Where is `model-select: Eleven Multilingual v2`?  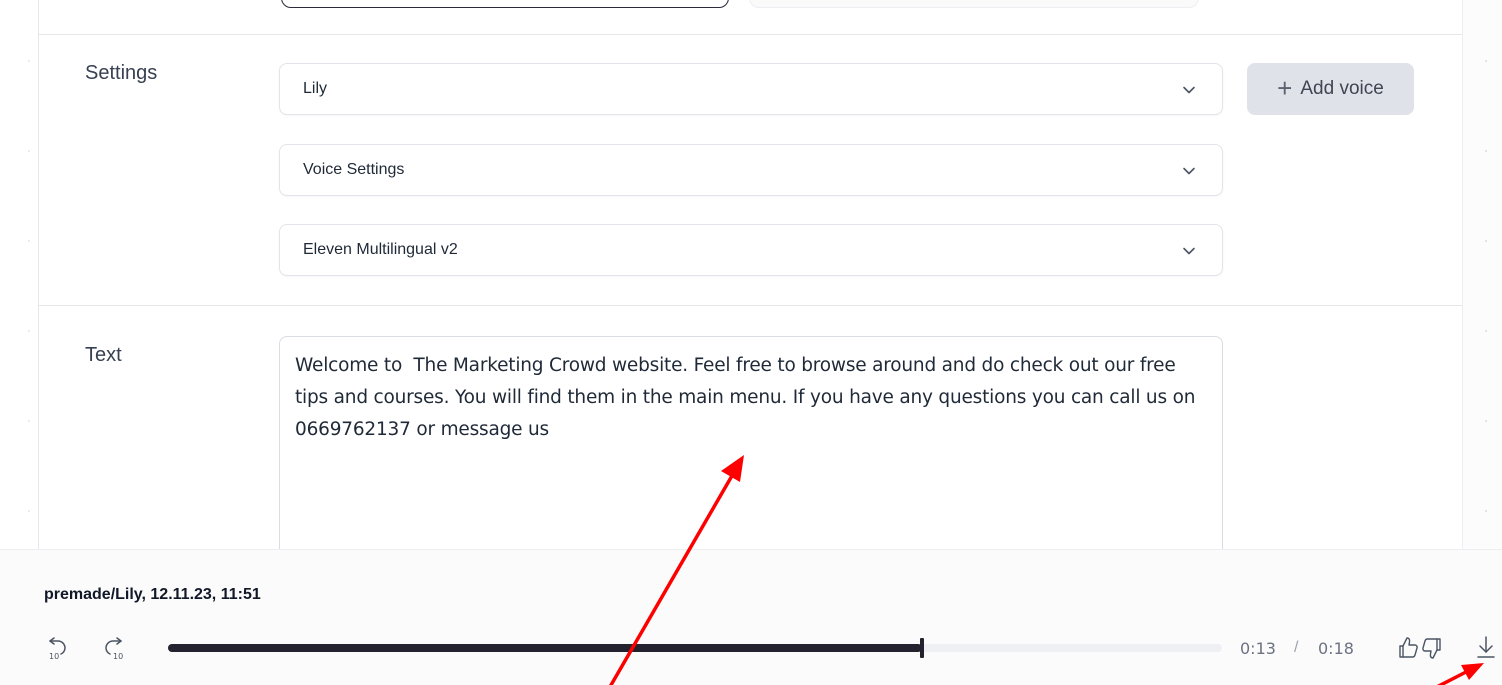 model-select: Eleven Multilingual v2 is located at coordinates (751, 250).